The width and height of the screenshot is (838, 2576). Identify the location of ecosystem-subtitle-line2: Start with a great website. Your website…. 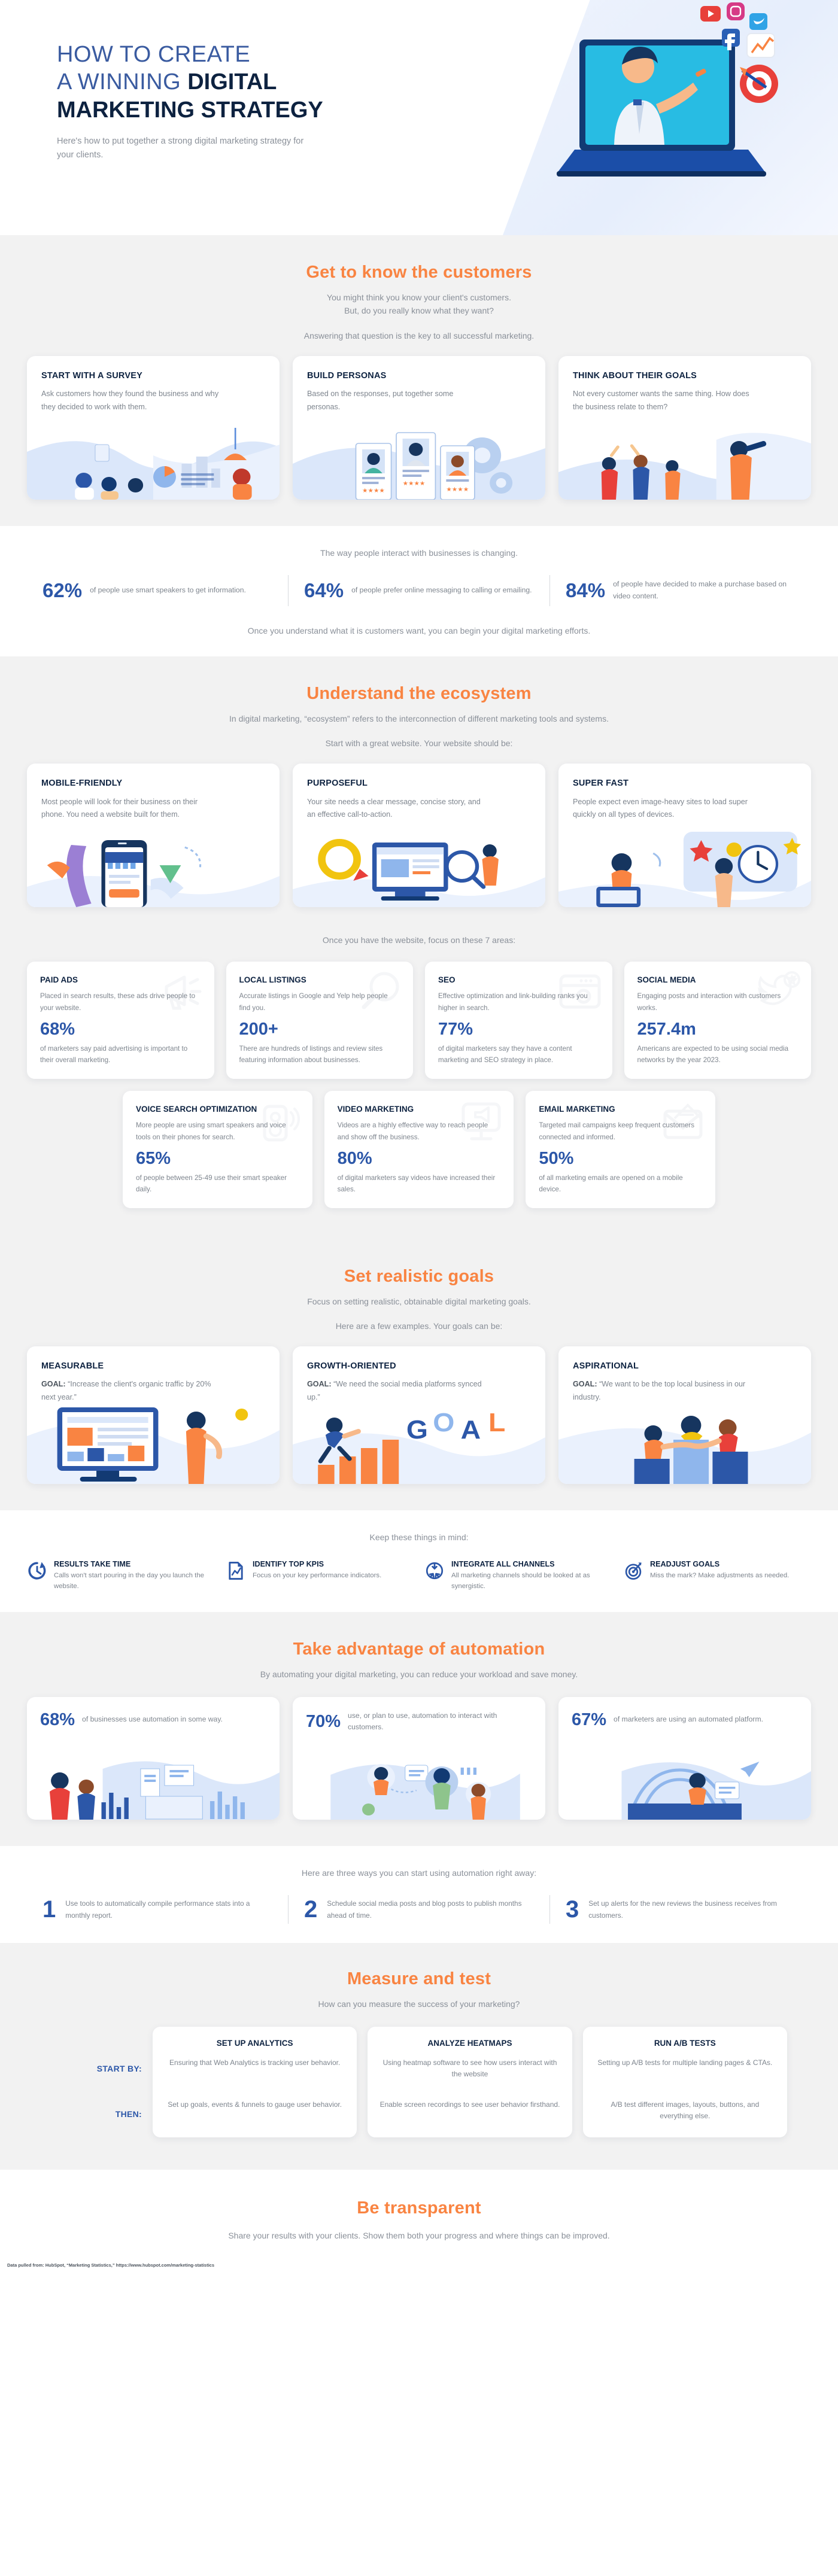
(419, 744).